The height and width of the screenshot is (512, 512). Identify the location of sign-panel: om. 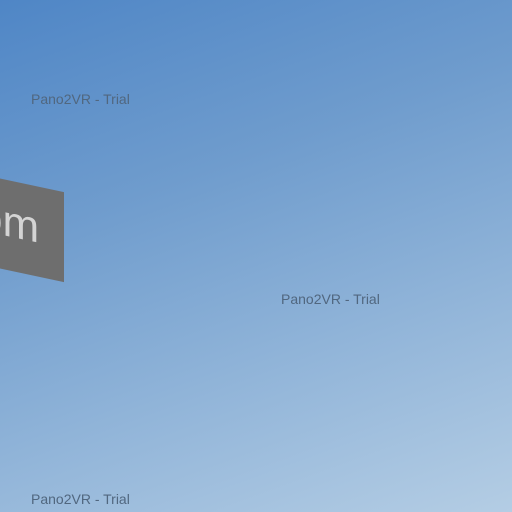
(32, 226).